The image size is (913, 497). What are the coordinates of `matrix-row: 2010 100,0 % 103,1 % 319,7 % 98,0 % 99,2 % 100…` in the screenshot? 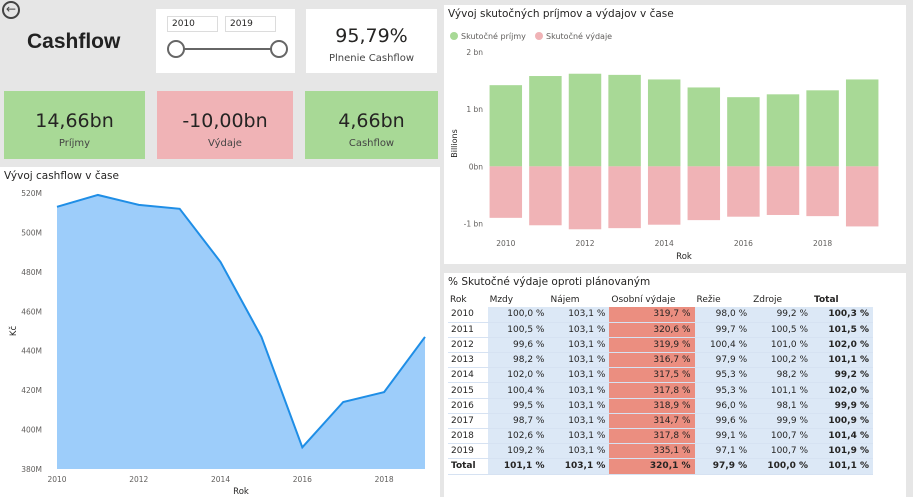 It's located at (660, 315).